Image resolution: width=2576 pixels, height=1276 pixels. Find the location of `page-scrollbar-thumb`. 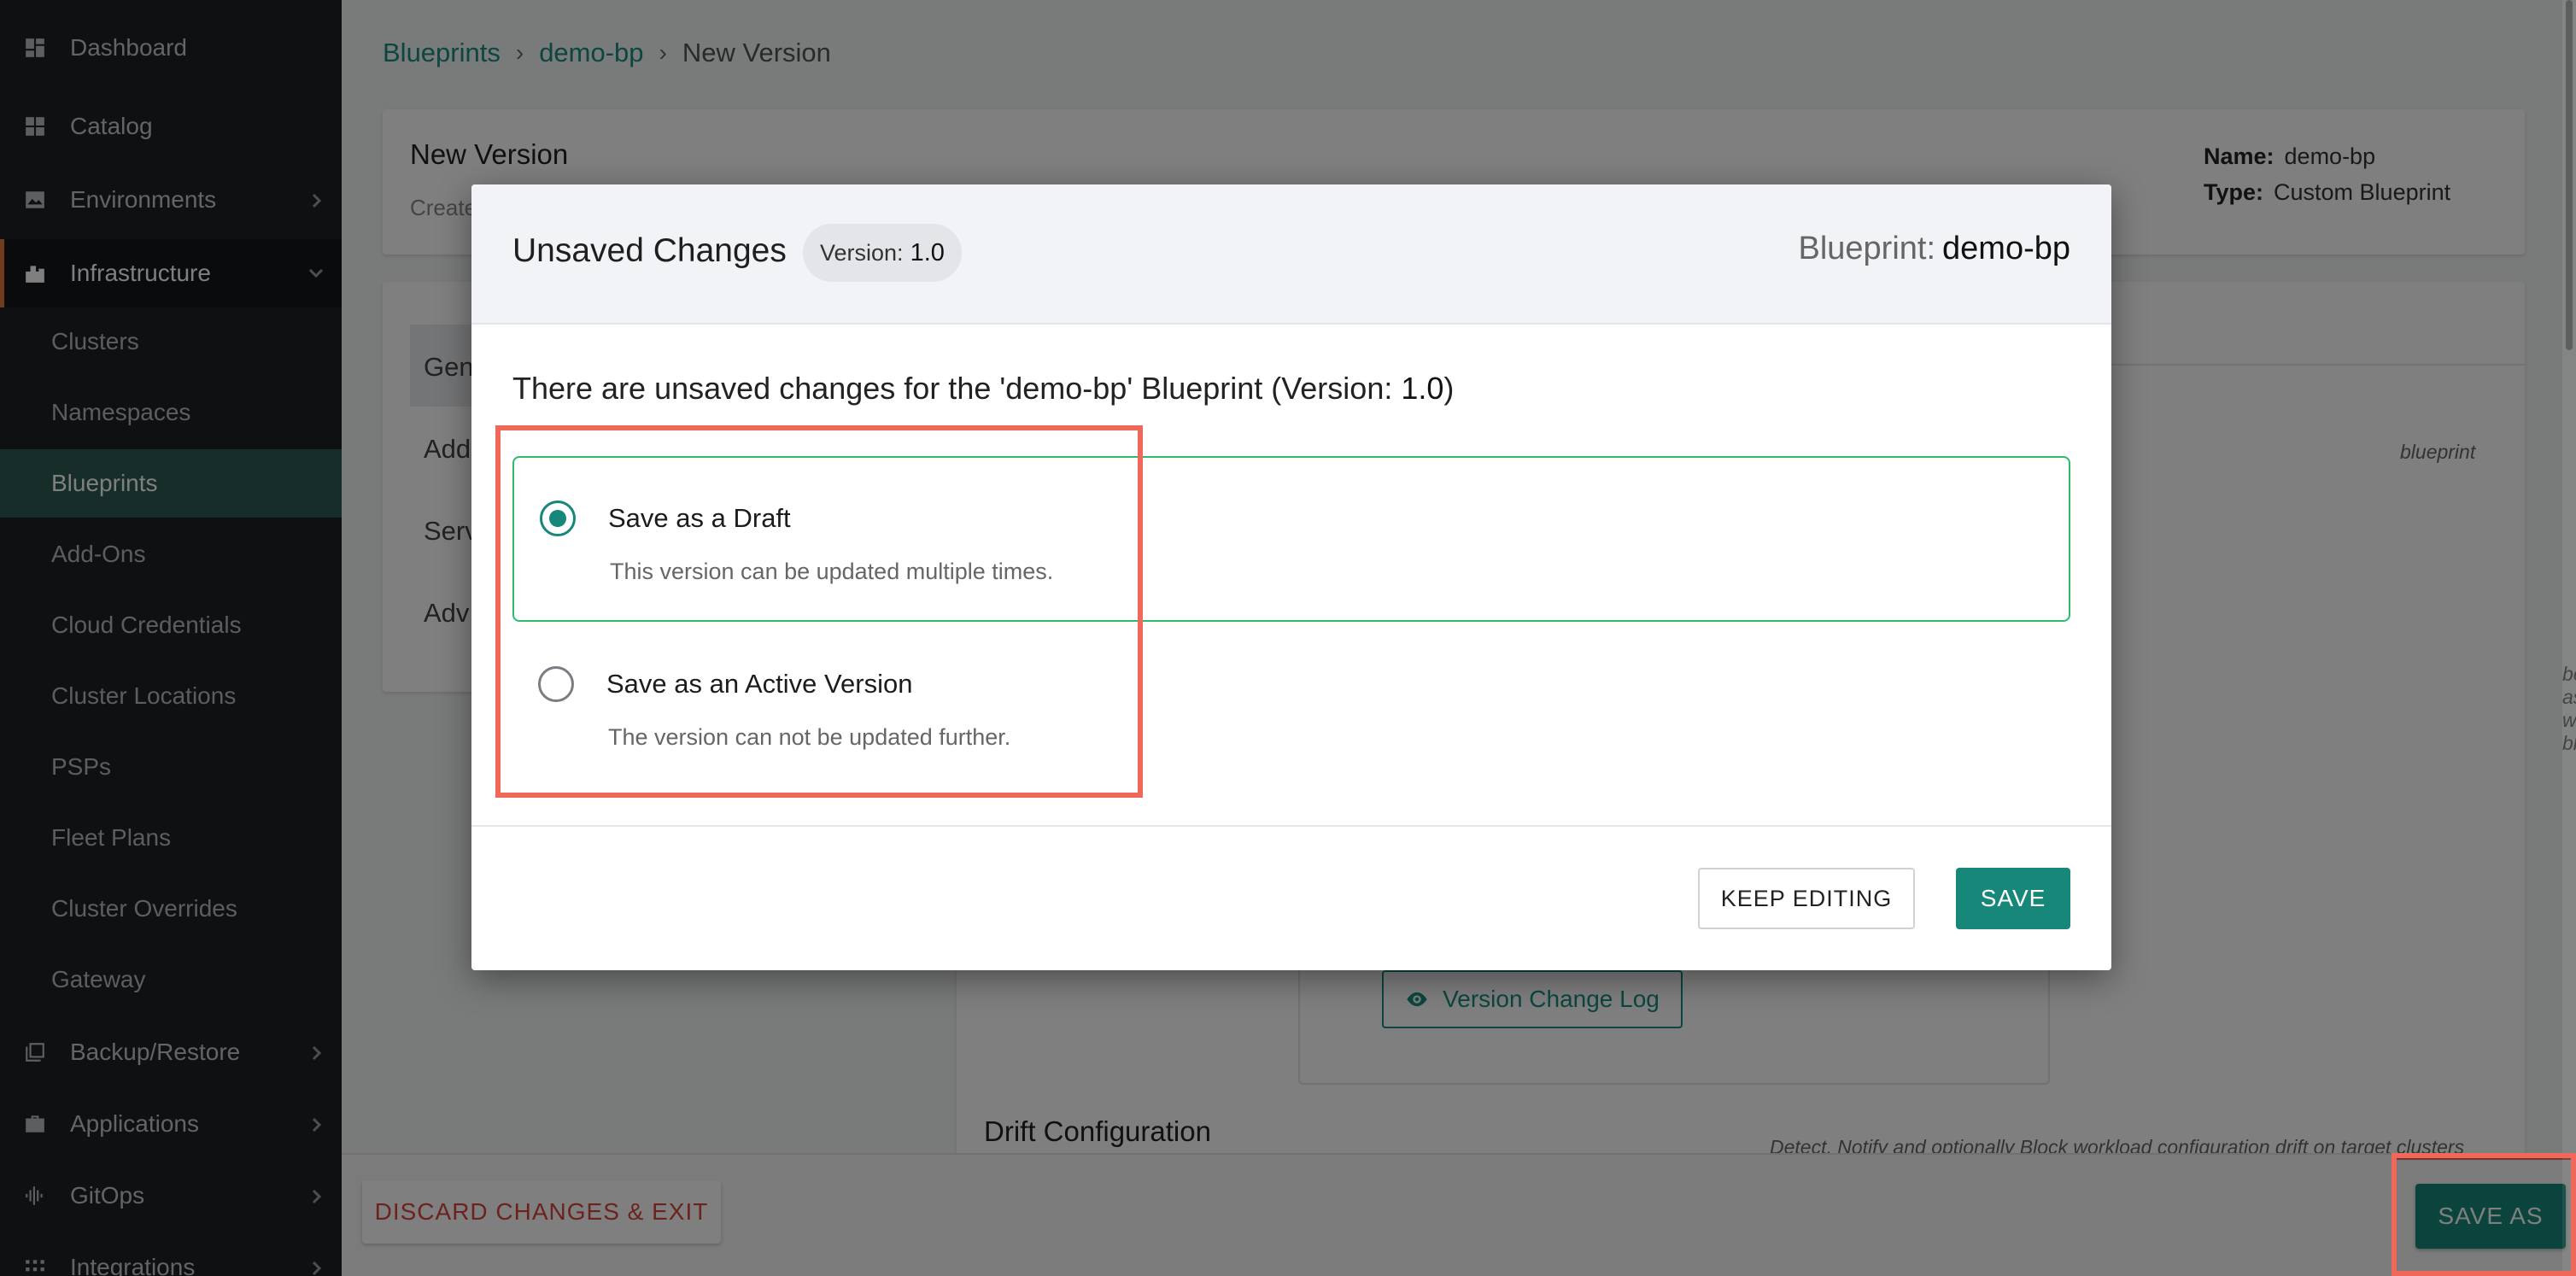

page-scrollbar-thumb is located at coordinates (2569, 175).